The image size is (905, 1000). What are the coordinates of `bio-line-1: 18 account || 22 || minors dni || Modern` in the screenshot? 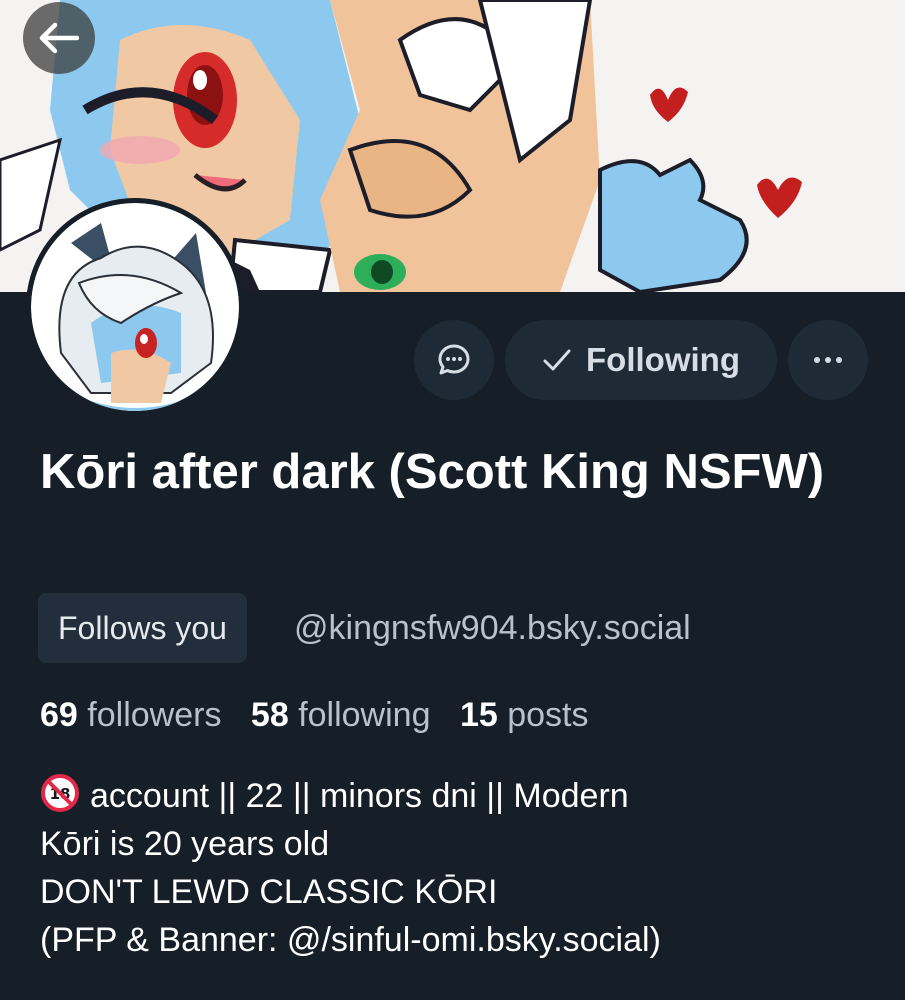 It's located at (465, 796).